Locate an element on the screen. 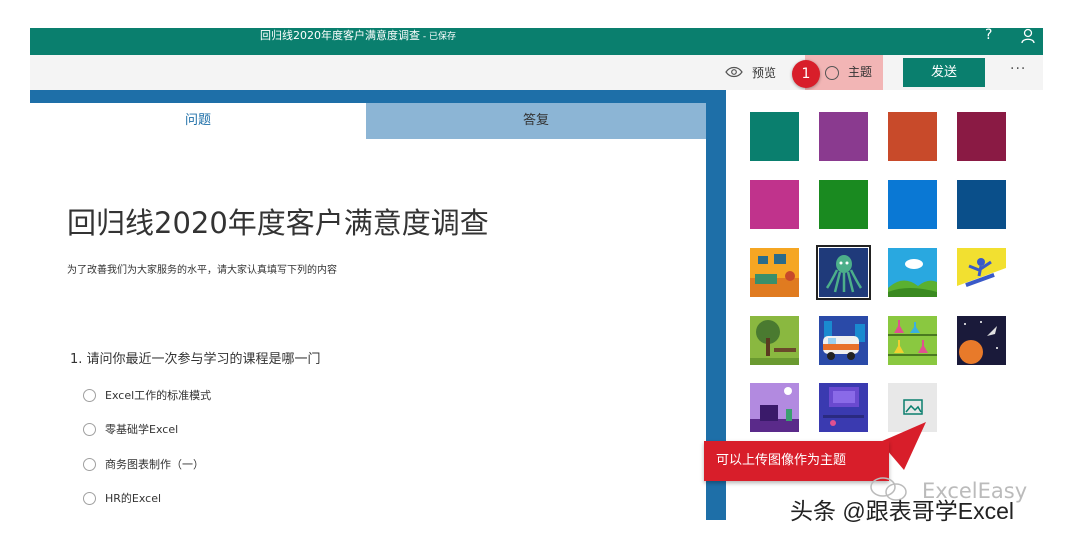  option-row: 零基础学Excel is located at coordinates (130, 429).